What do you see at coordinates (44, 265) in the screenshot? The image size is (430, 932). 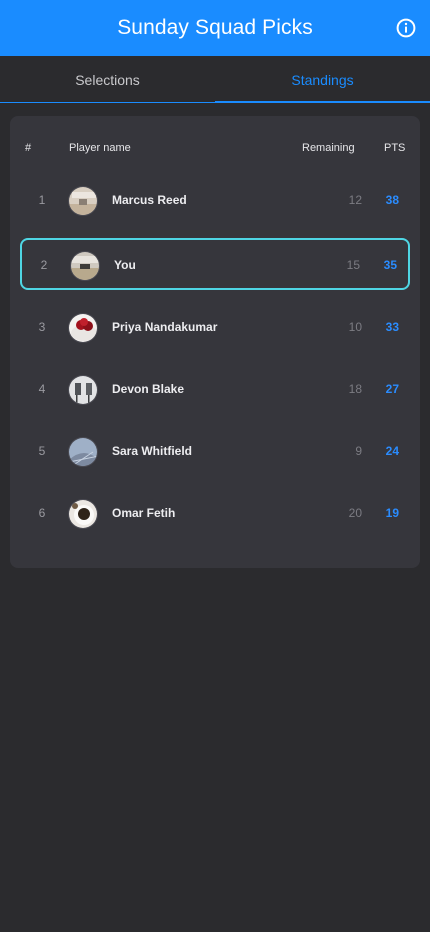 I see `row-rank: 2` at bounding box center [44, 265].